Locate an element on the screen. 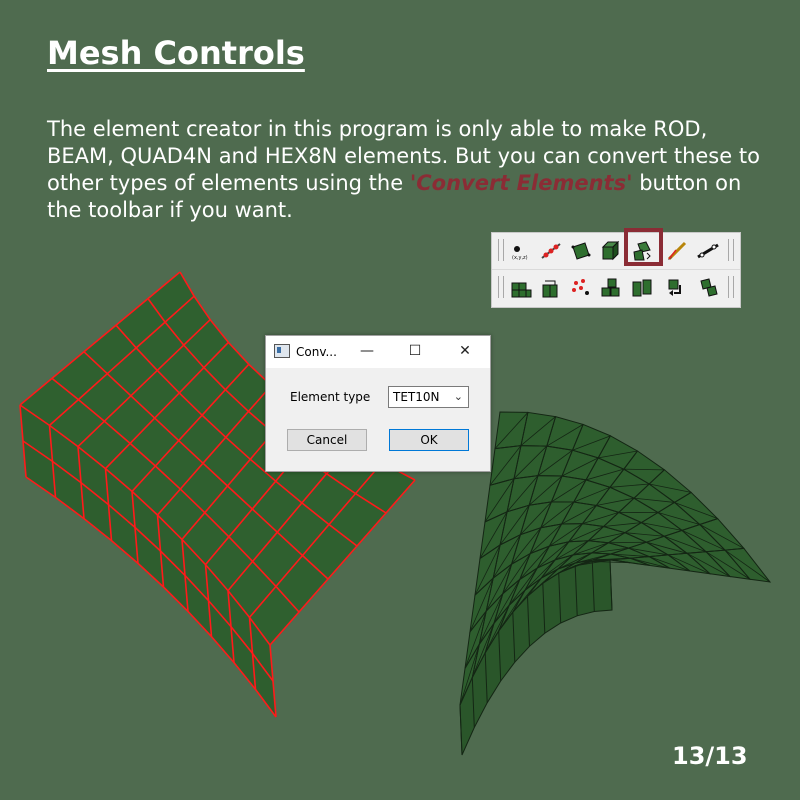  split-elements-icon is located at coordinates (642, 288).